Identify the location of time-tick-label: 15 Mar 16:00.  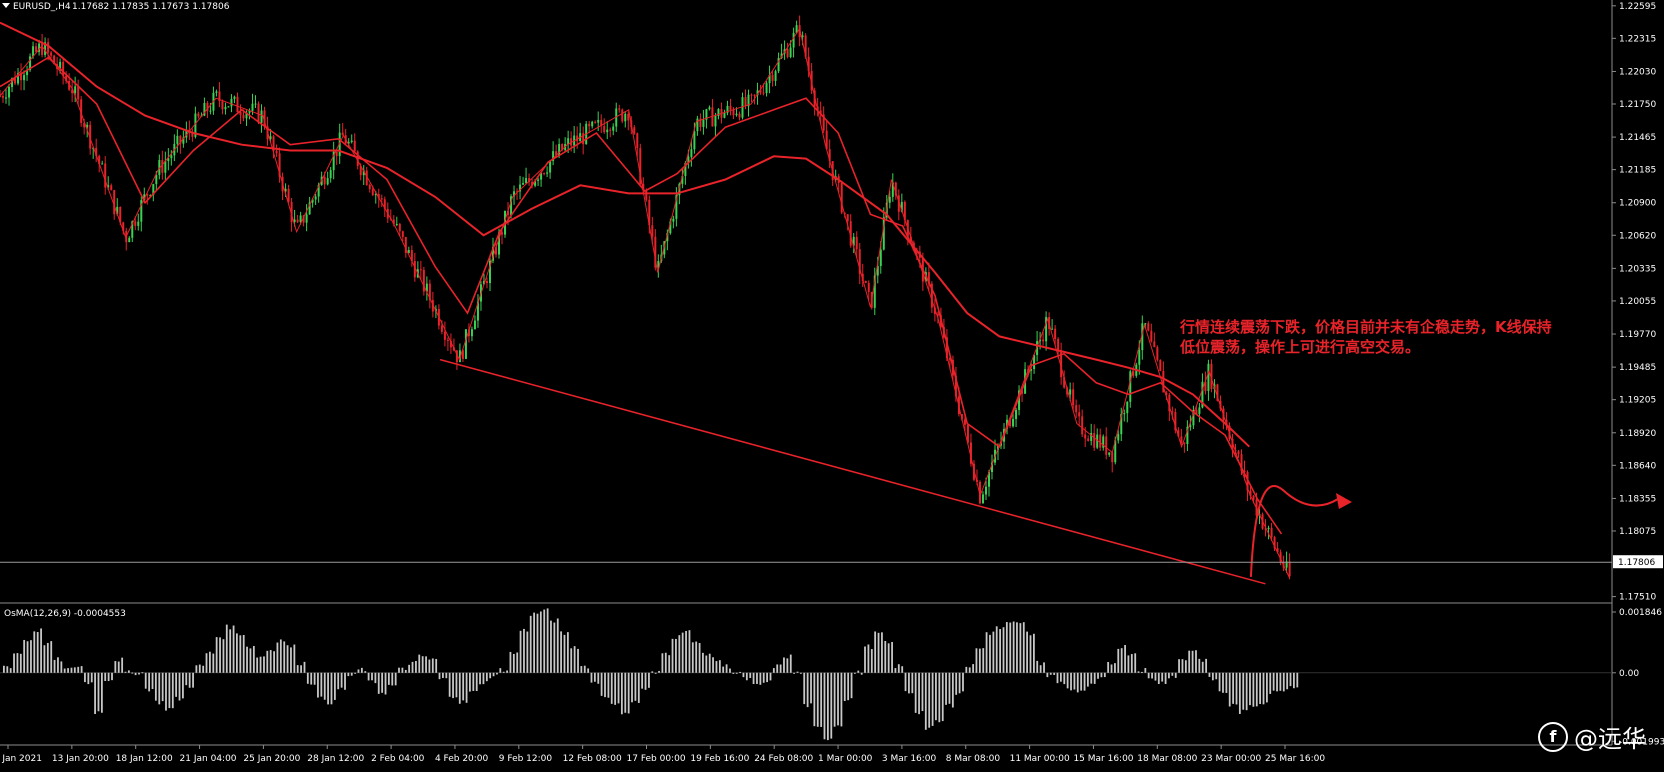
(1103, 759).